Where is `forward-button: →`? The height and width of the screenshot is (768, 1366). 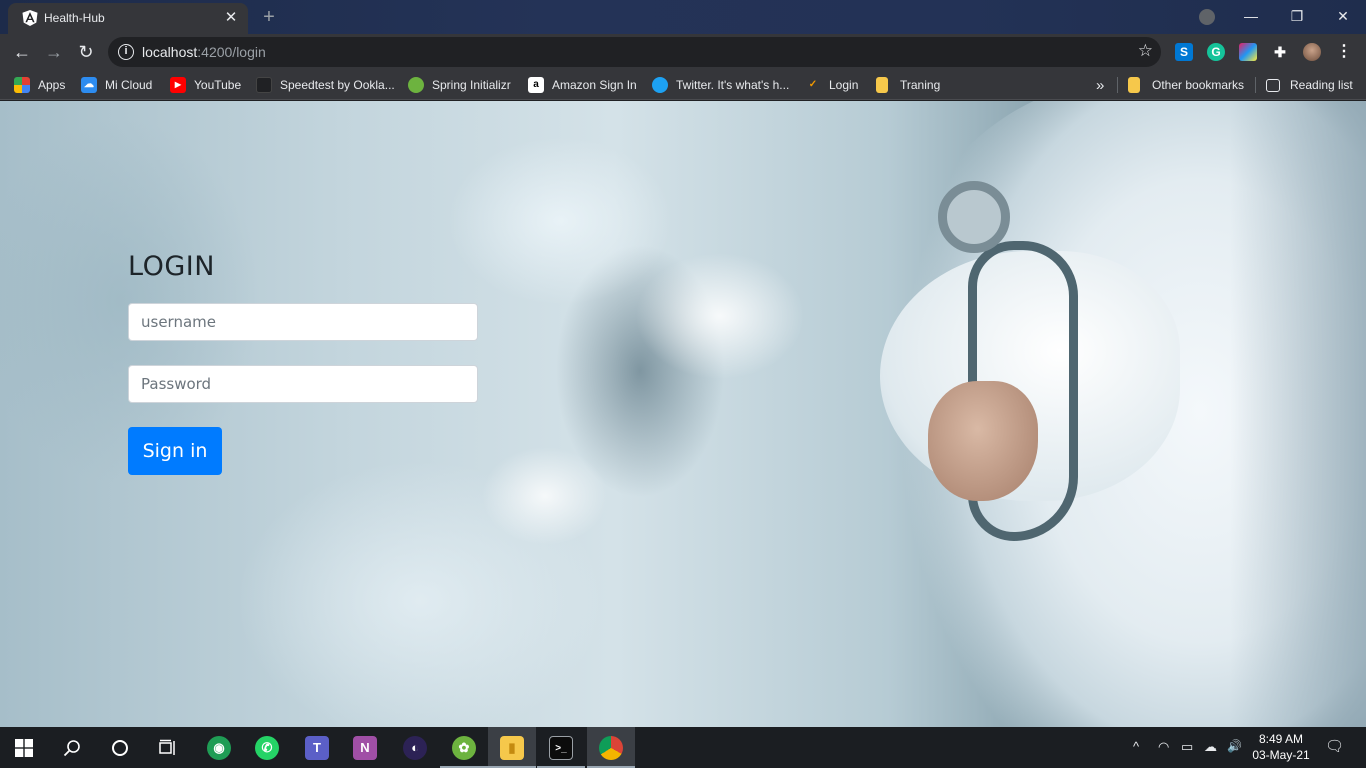
forward-button: → is located at coordinates (54, 52).